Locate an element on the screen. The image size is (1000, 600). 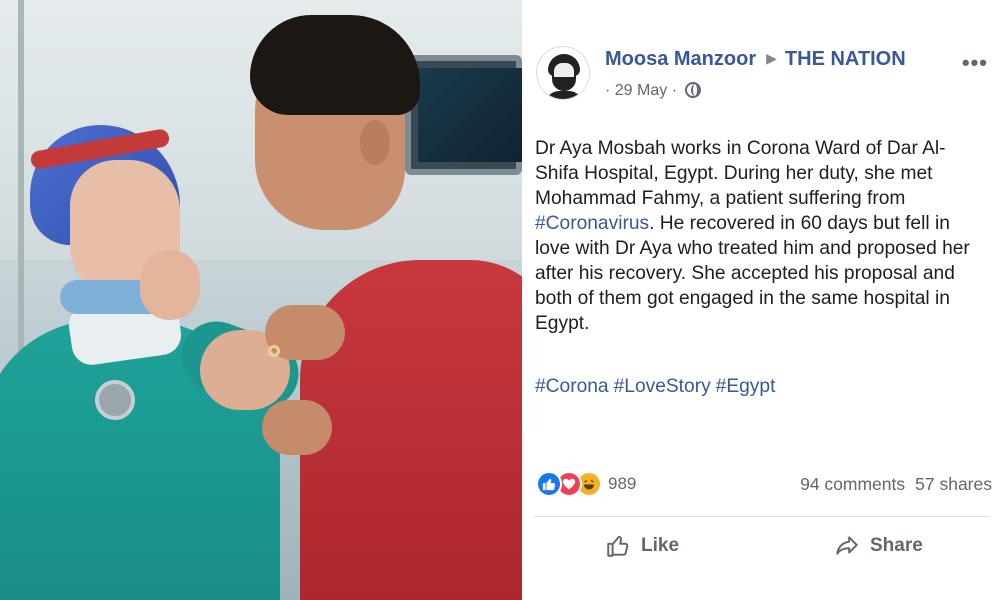
post-header-names: Moosa Manzoor ▶ THE NATION is located at coordinates (755, 59).